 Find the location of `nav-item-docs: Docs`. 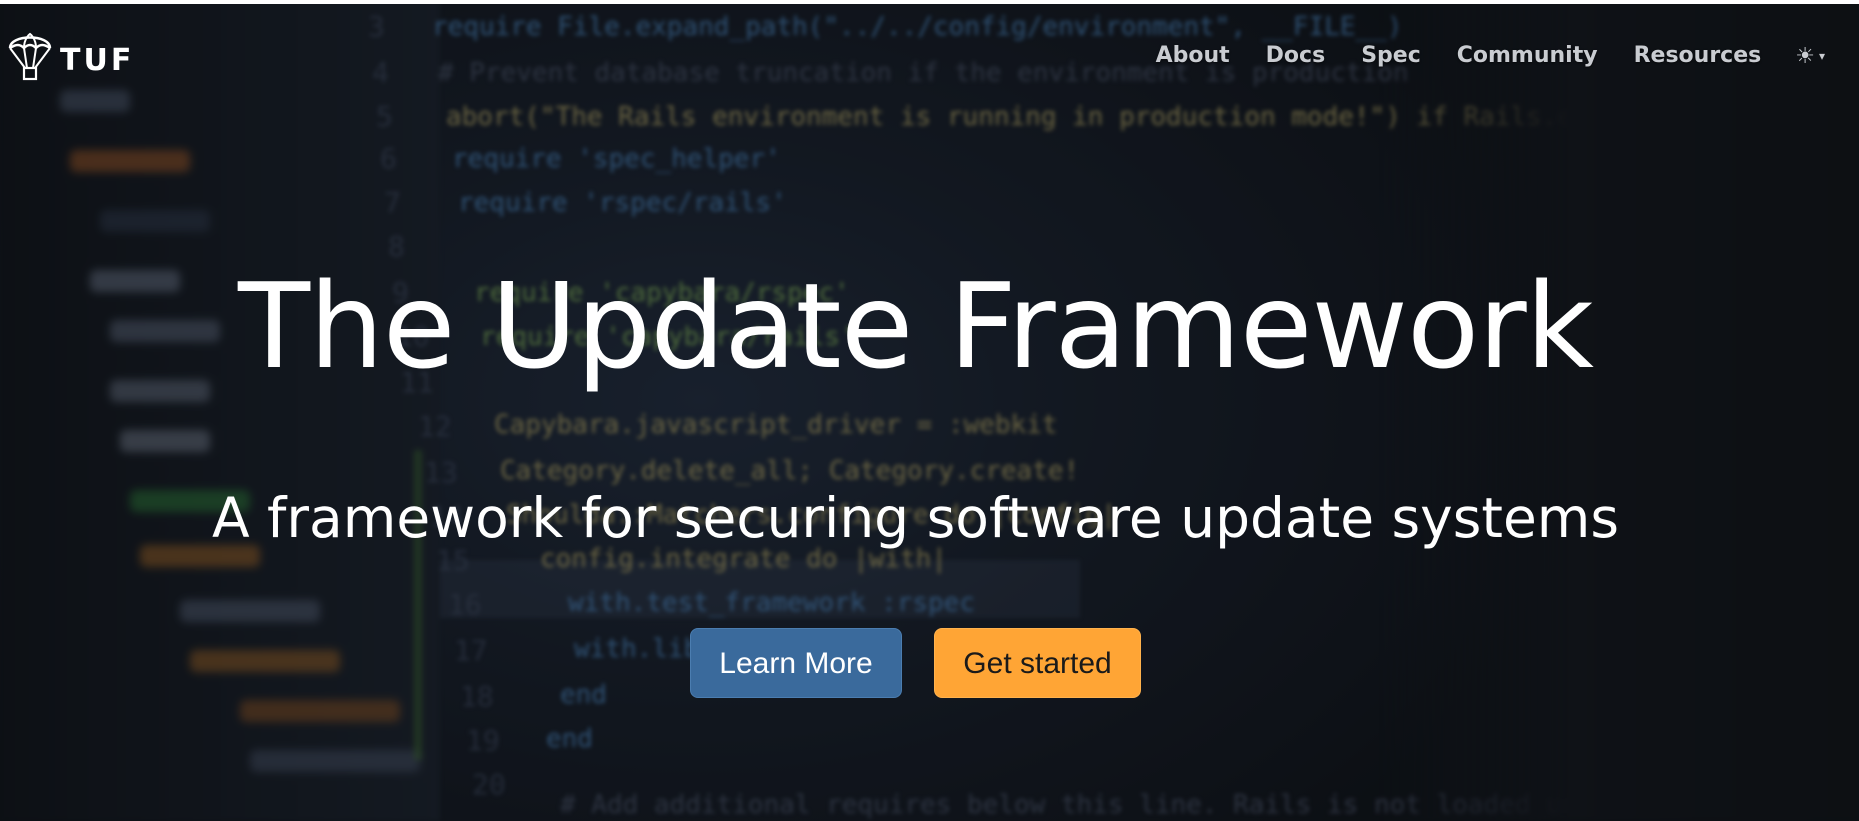

nav-item-docs: Docs is located at coordinates (1296, 56).